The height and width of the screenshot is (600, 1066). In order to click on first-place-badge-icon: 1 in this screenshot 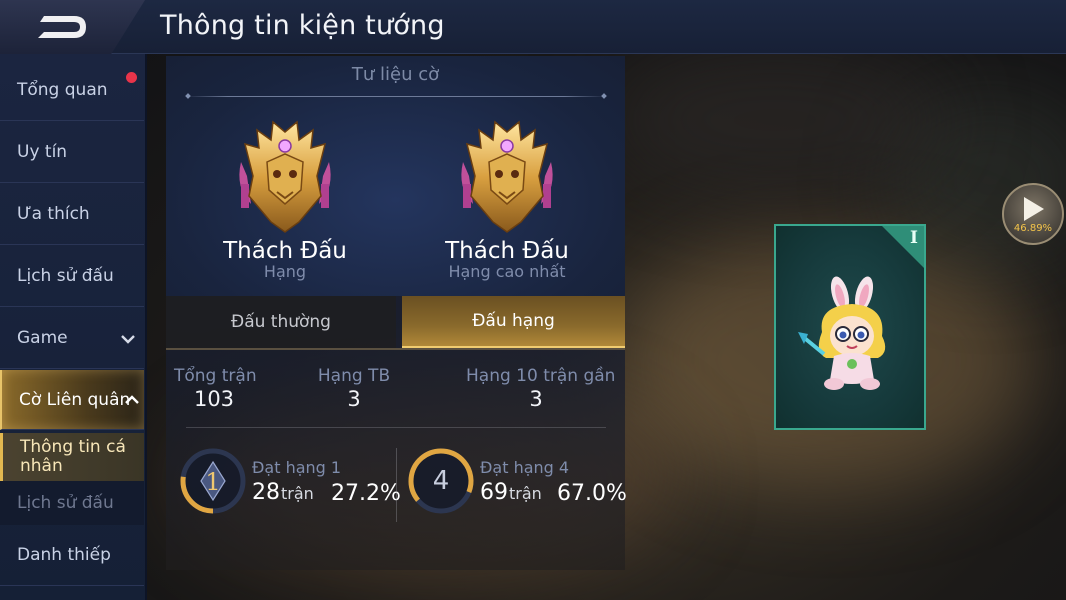, I will do `click(213, 481)`.